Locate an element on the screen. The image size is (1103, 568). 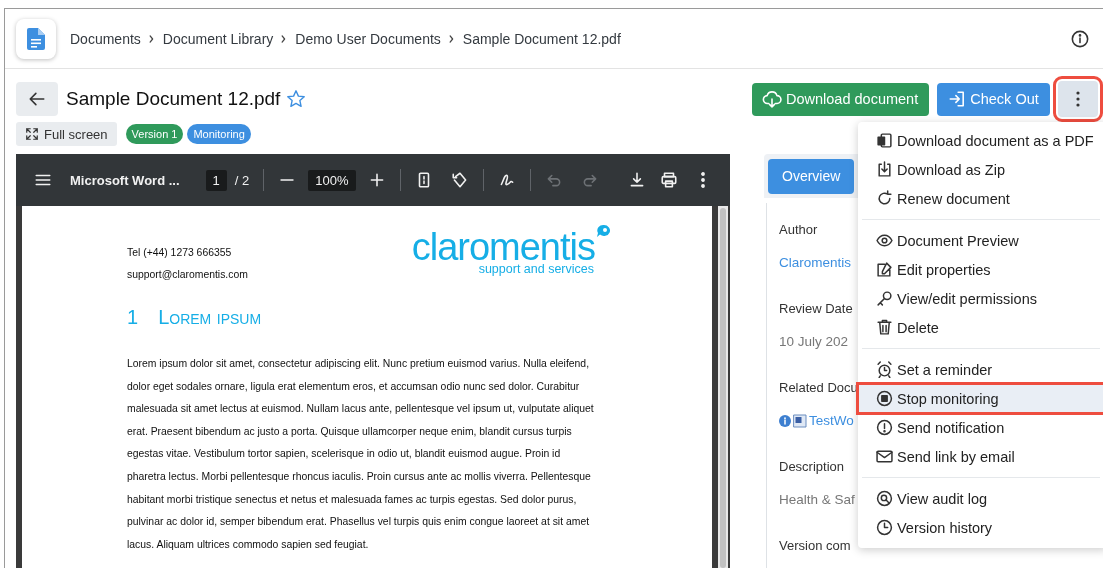
status-badge: Monitoring is located at coordinates (219, 134).